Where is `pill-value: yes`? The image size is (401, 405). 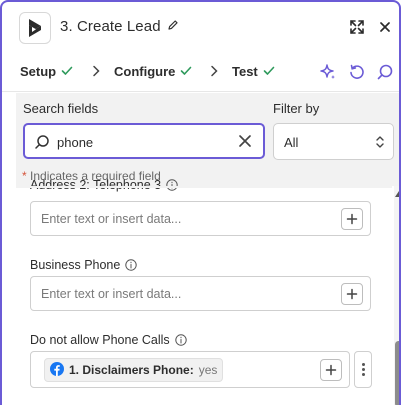
pill-value: yes is located at coordinates (208, 370).